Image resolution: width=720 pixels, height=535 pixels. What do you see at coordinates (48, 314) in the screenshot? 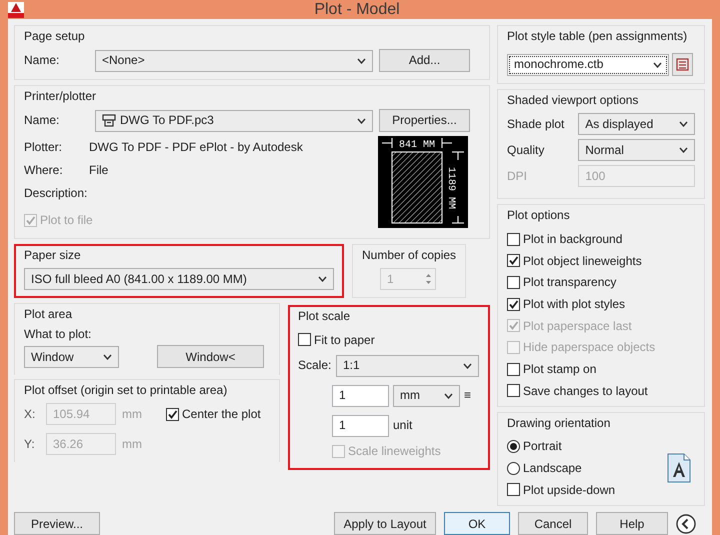
I see `group-title: Plot area` at bounding box center [48, 314].